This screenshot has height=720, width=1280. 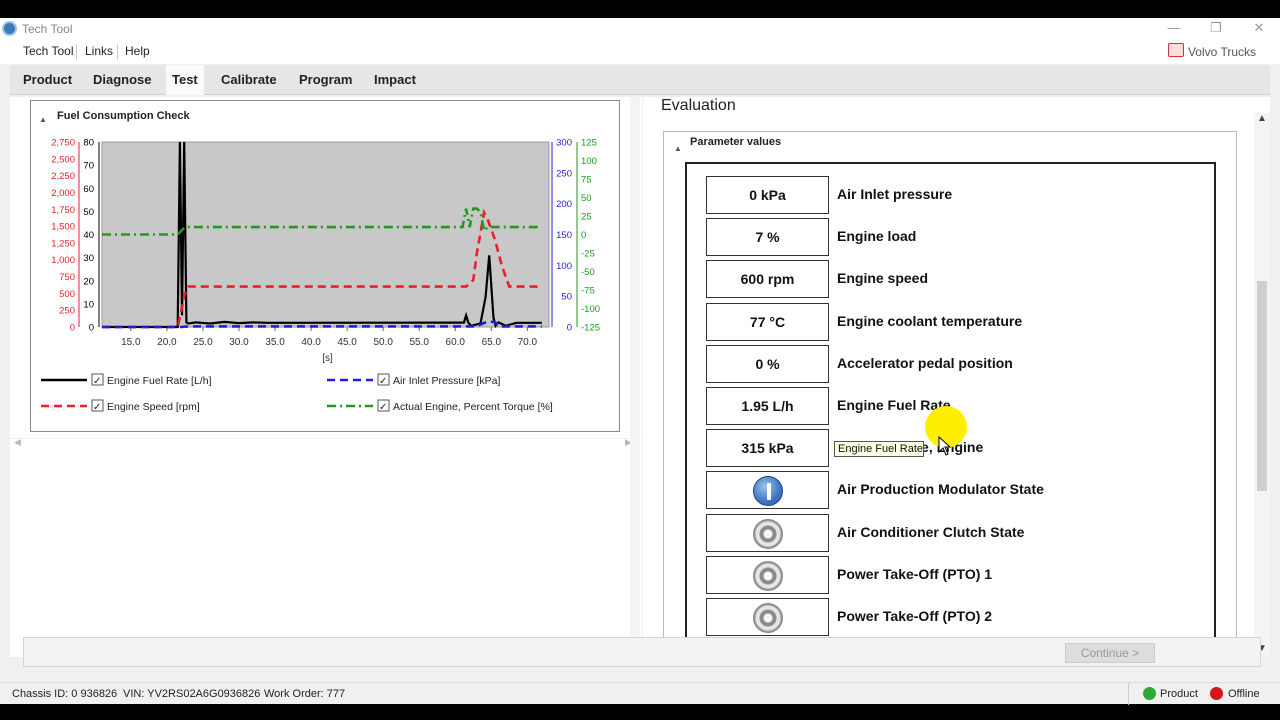 What do you see at coordinates (1244, 694) in the screenshot?
I see `offline-status: Offline` at bounding box center [1244, 694].